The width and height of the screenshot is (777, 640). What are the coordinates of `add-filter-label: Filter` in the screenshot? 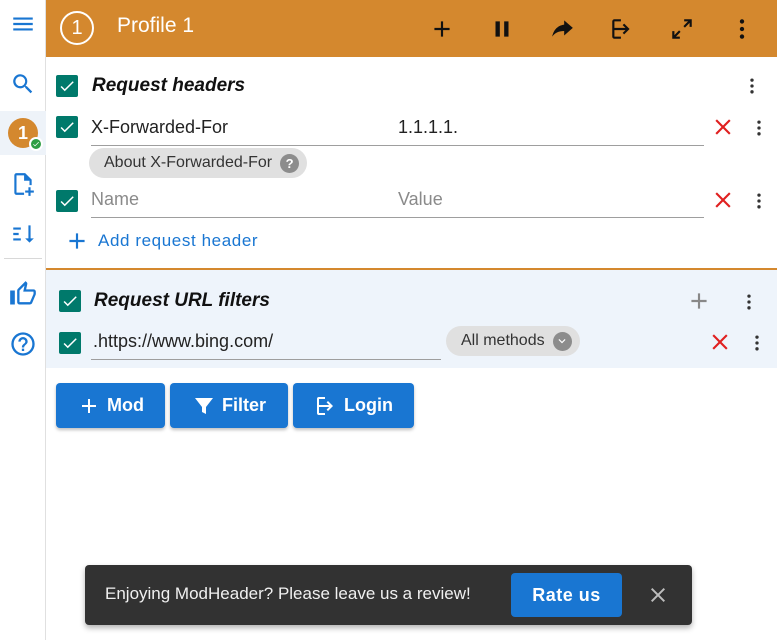 It's located at (243, 405).